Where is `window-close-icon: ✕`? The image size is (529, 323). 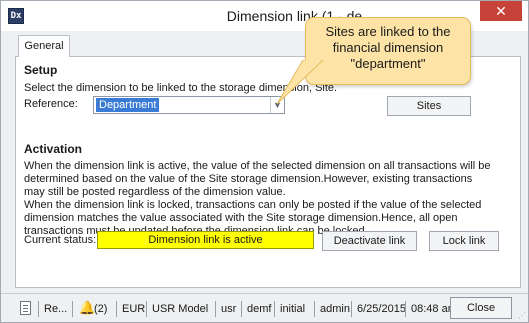
window-close-icon: ✕ is located at coordinates (501, 11).